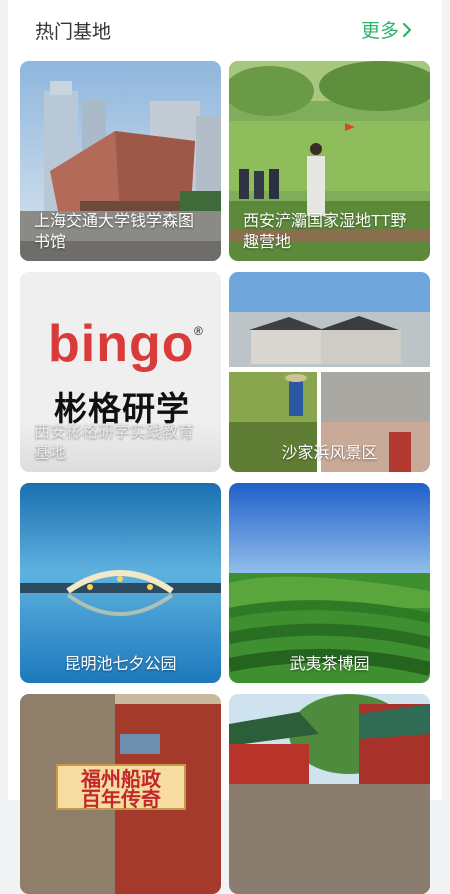 The image size is (450, 894). I want to click on more-label: 更多, so click(379, 31).